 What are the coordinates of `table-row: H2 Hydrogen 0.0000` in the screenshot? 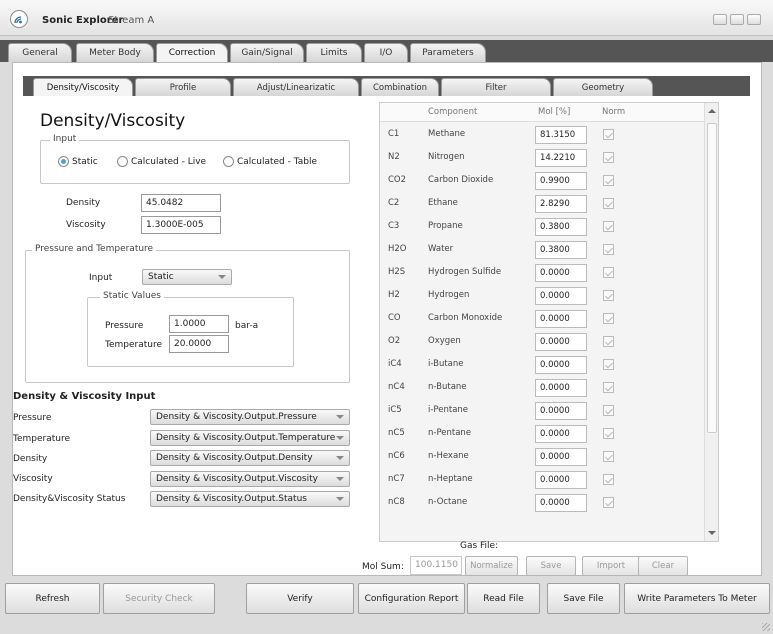 It's located at (542, 296).